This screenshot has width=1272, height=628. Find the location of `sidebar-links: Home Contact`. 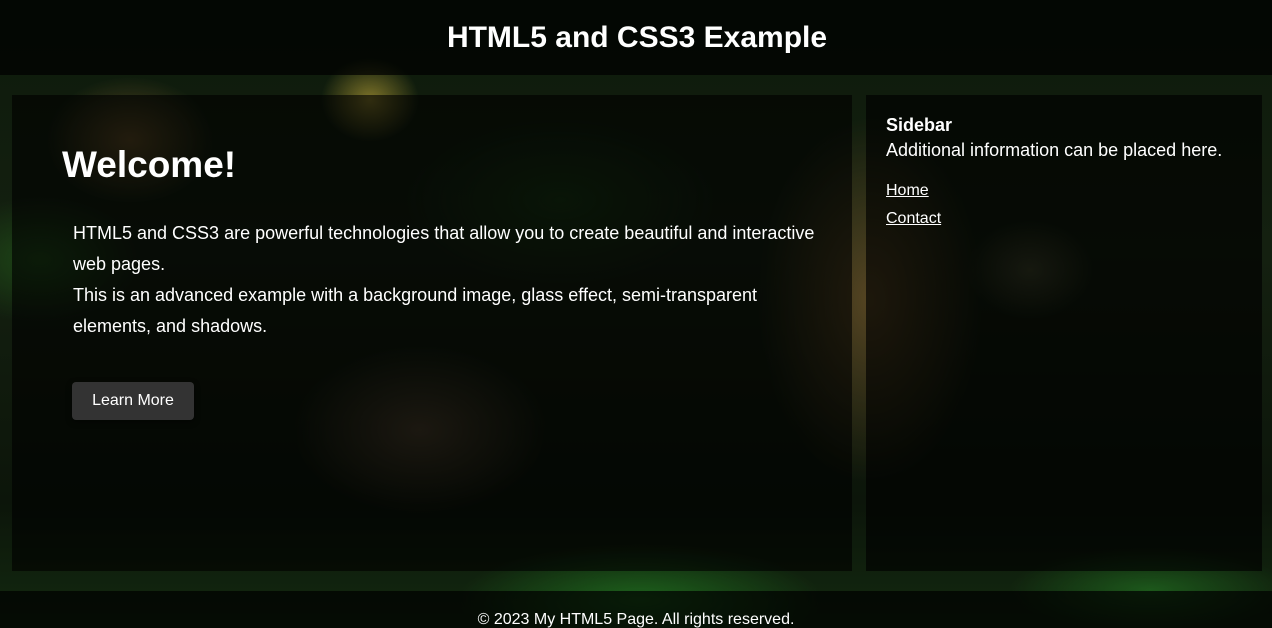

sidebar-links: Home Contact is located at coordinates (913, 205).